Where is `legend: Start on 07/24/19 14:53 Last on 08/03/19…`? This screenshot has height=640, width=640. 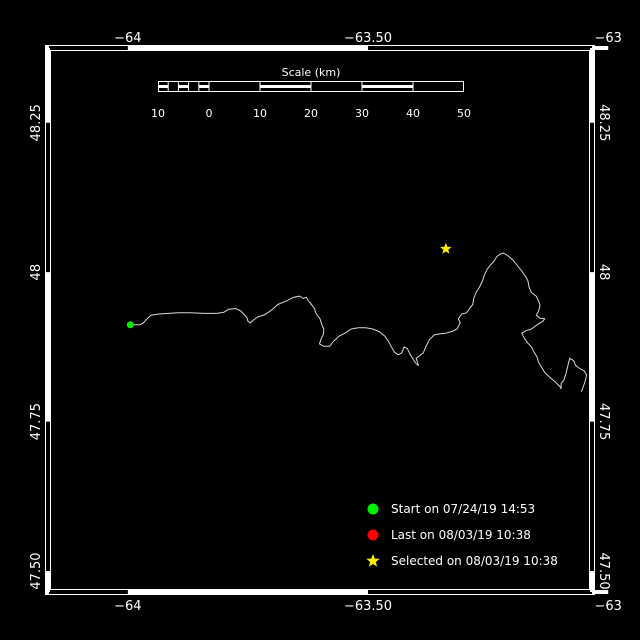 legend: Start on 07/24/19 14:53 Last on 08/03/19… is located at coordinates (462, 535).